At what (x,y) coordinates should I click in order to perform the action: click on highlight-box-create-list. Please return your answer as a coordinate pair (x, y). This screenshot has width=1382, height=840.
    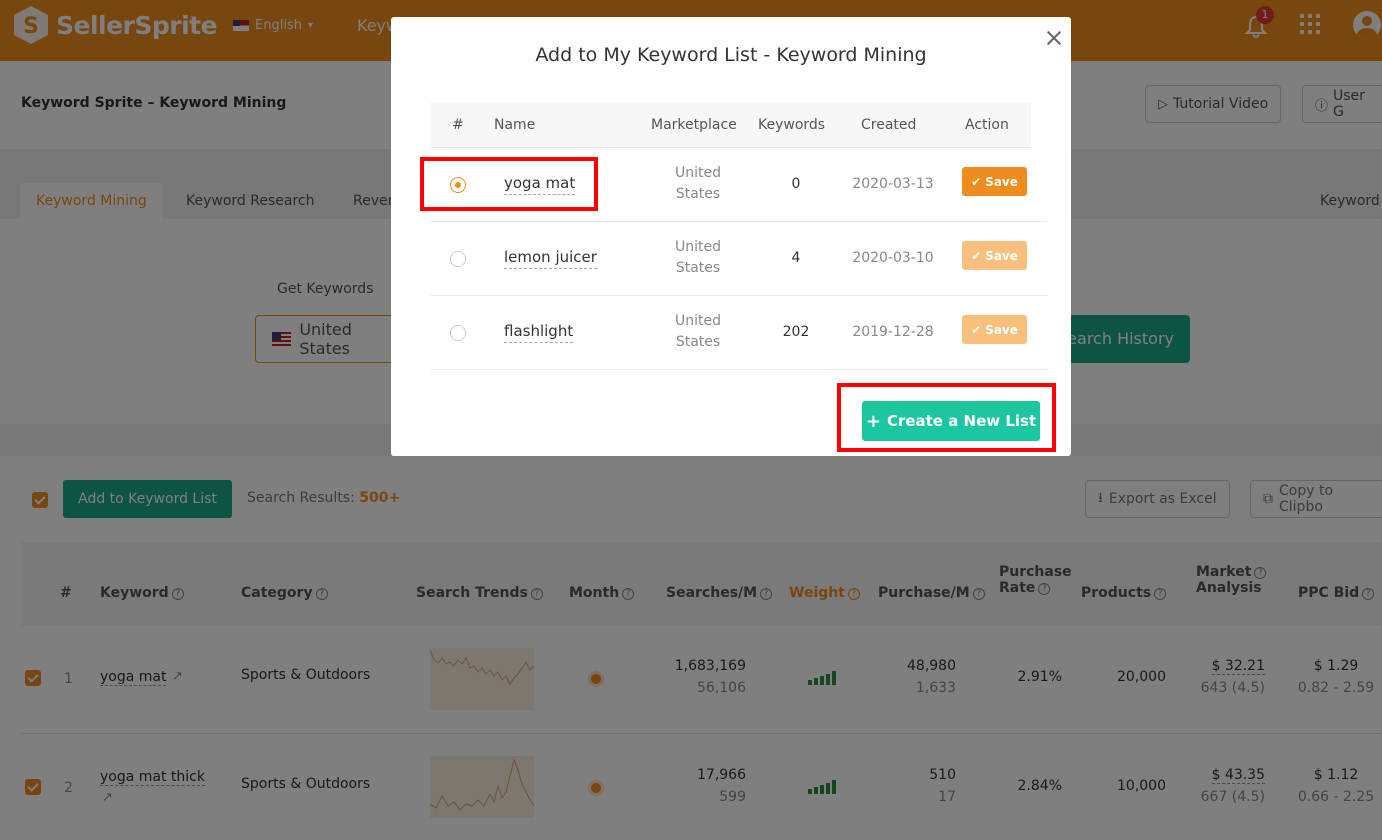
    Looking at the image, I should click on (946, 417).